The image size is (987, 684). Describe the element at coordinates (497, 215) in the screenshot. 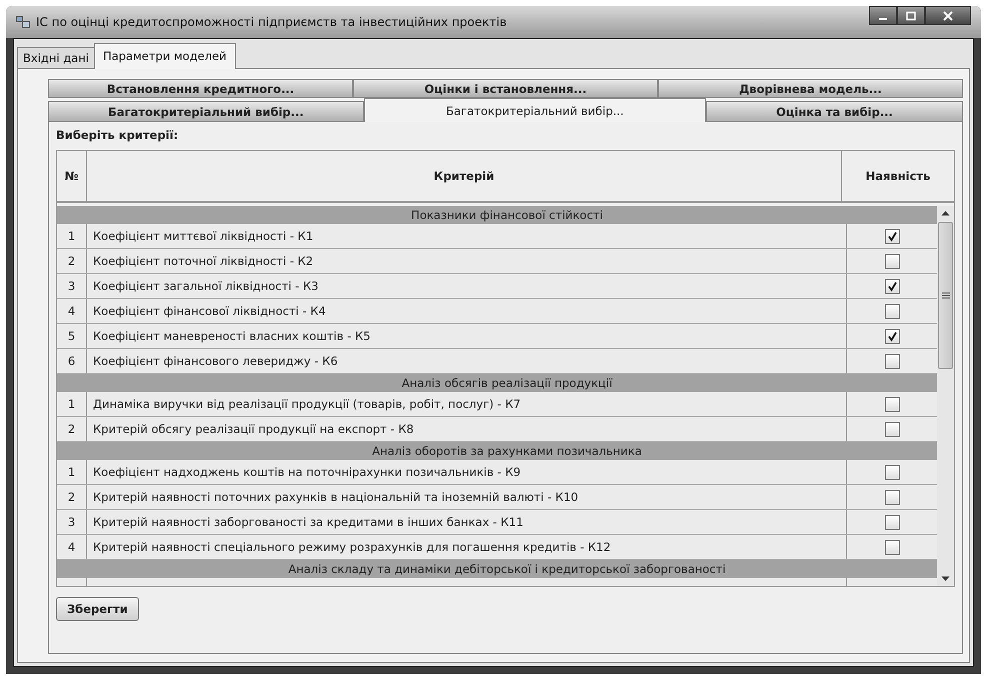

I see `group-header: Показники фінансової стійкості` at that location.